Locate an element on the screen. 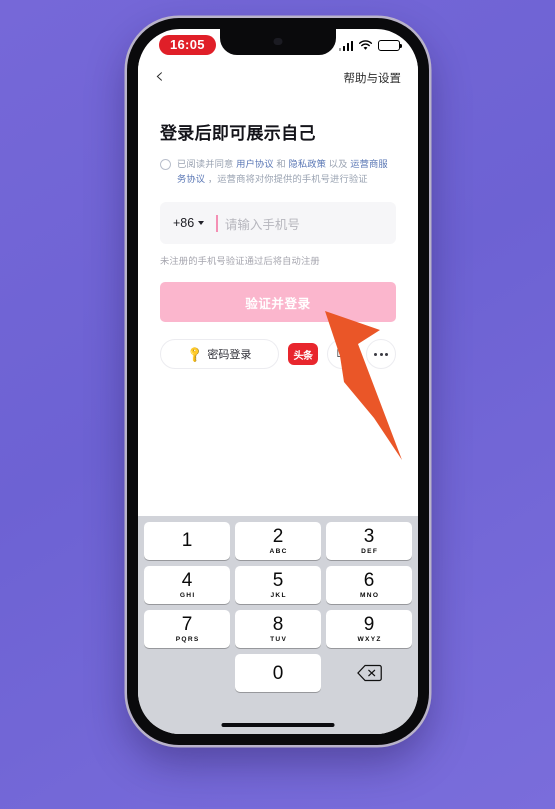  key-2: 2 ABC is located at coordinates (278, 541).